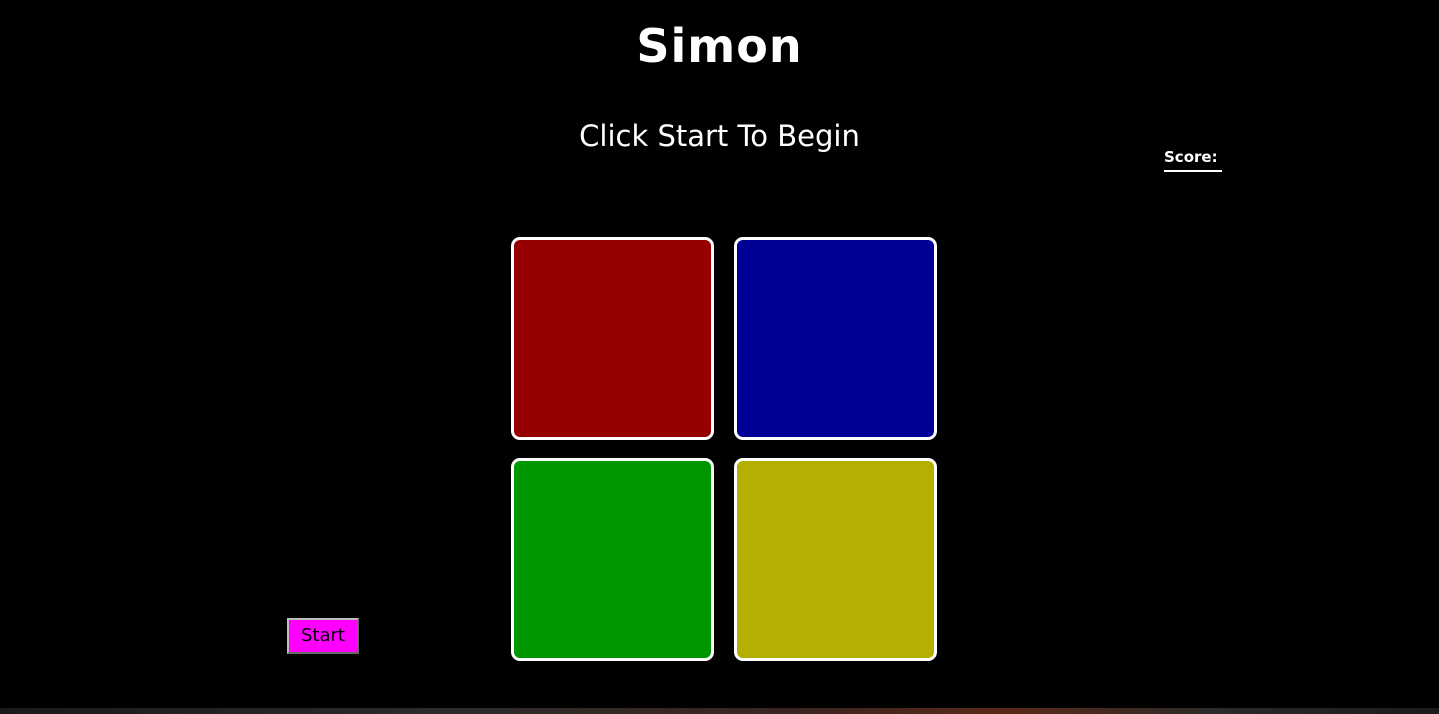 This screenshot has width=1439, height=714. I want to click on red-pad, so click(612, 338).